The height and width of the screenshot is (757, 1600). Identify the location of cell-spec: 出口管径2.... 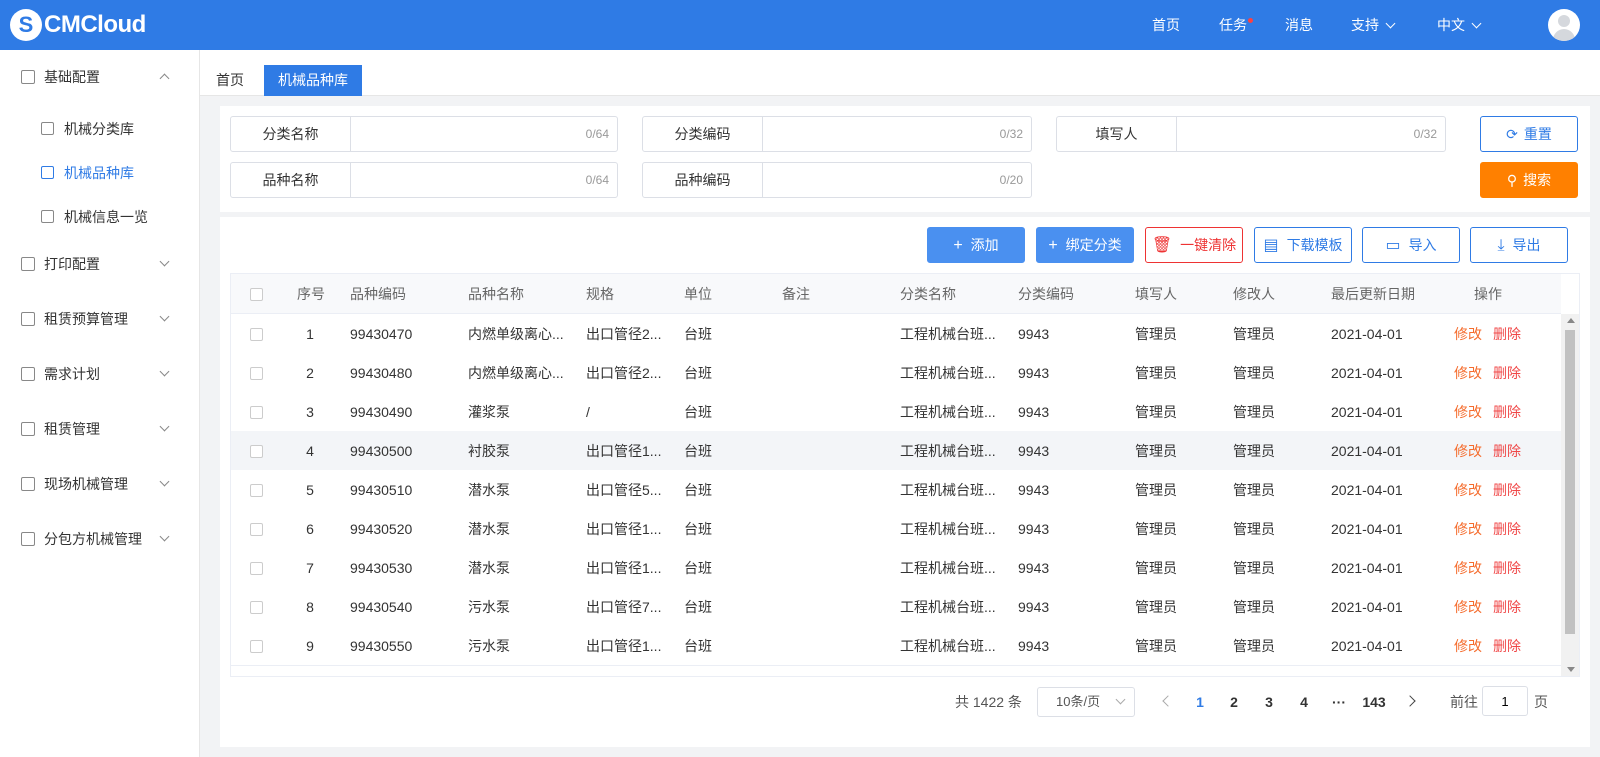
(624, 373).